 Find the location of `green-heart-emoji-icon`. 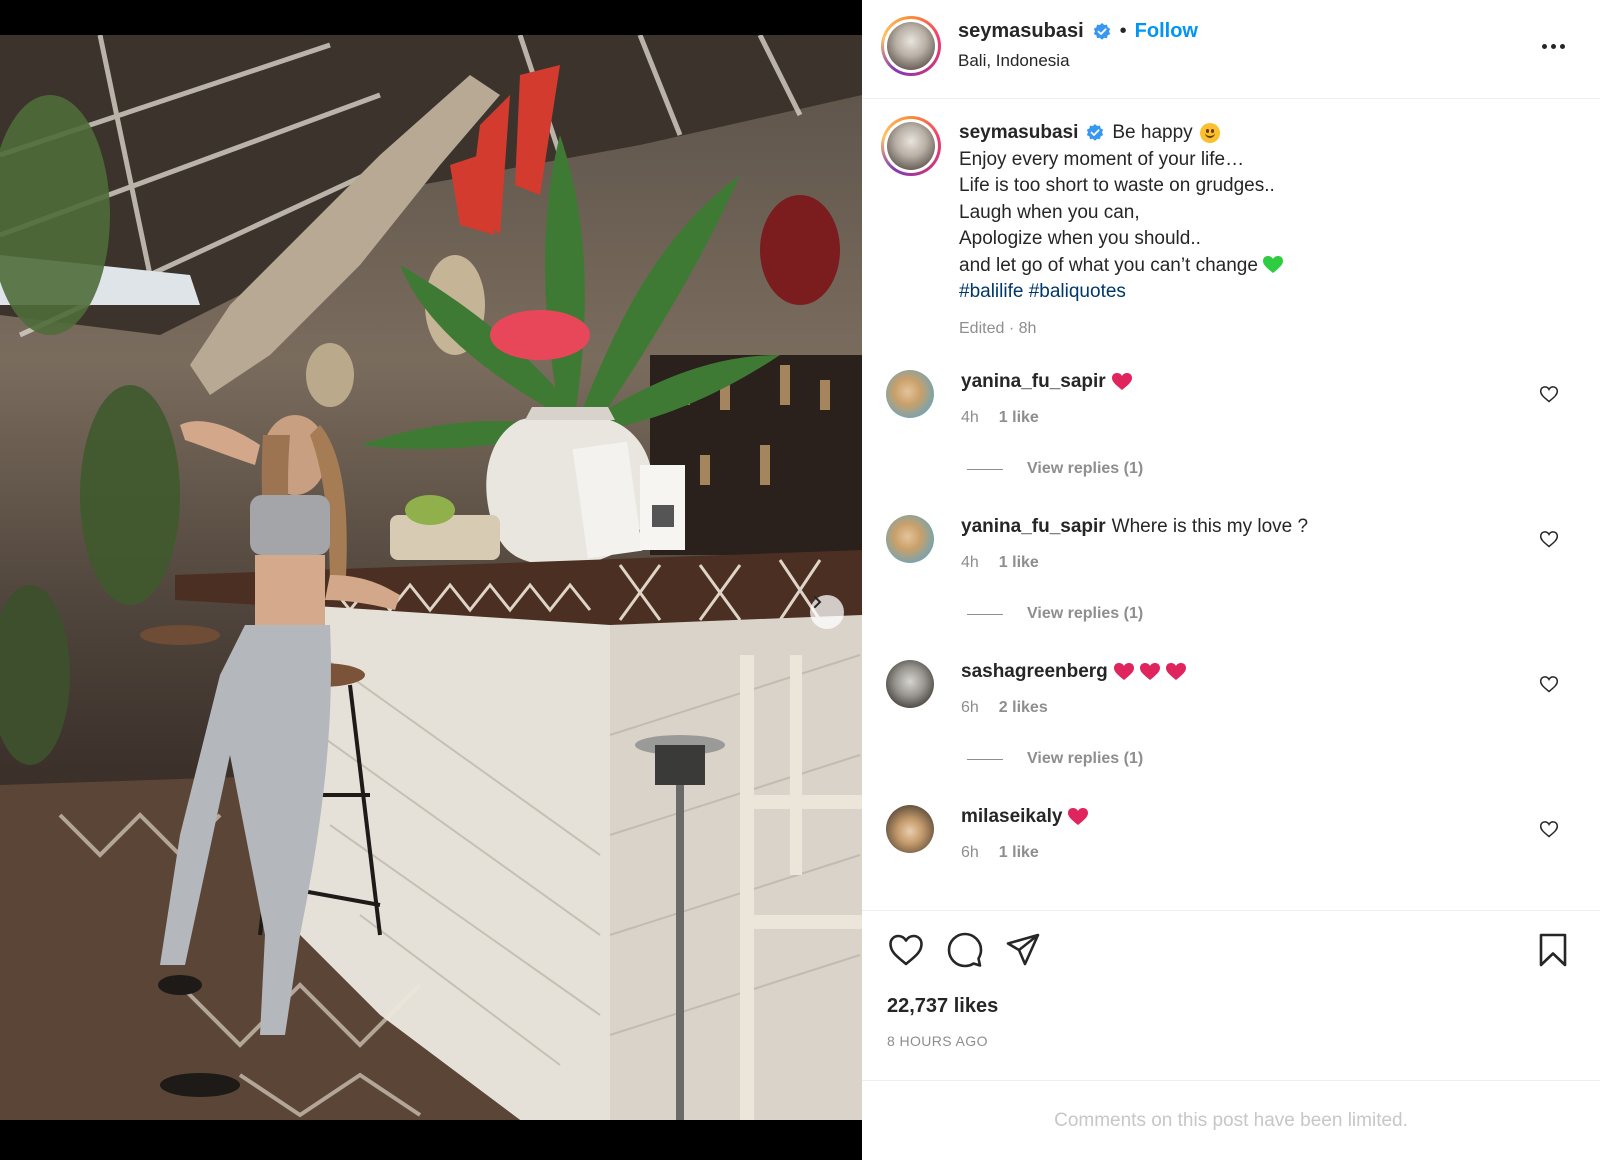

green-heart-emoji-icon is located at coordinates (1273, 264).